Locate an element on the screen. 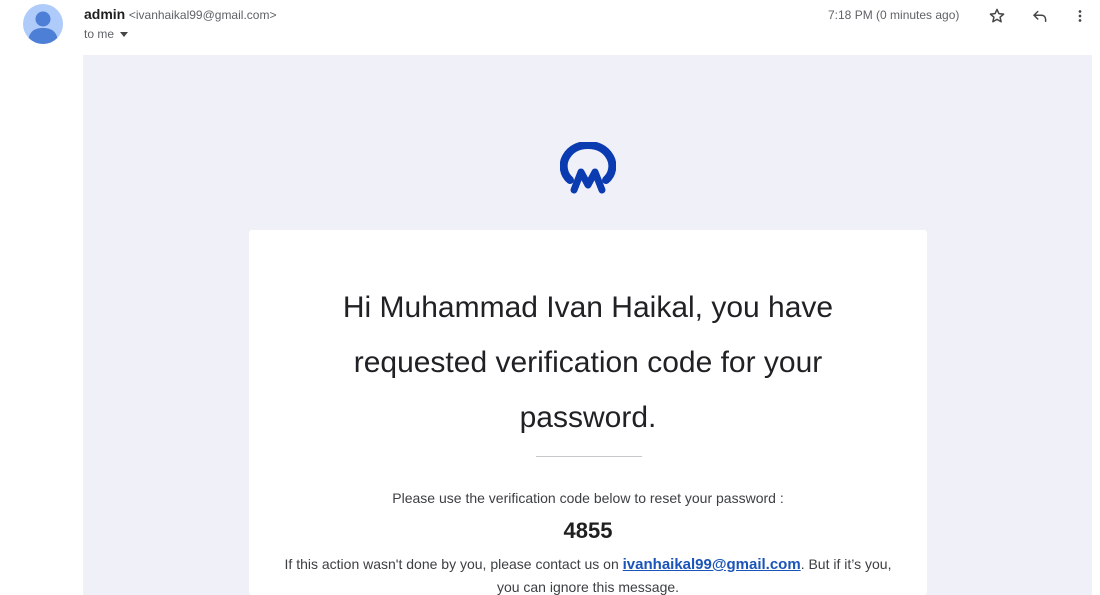 Image resolution: width=1100 pixels, height=595 pixels. brand-logo is located at coordinates (588, 170).